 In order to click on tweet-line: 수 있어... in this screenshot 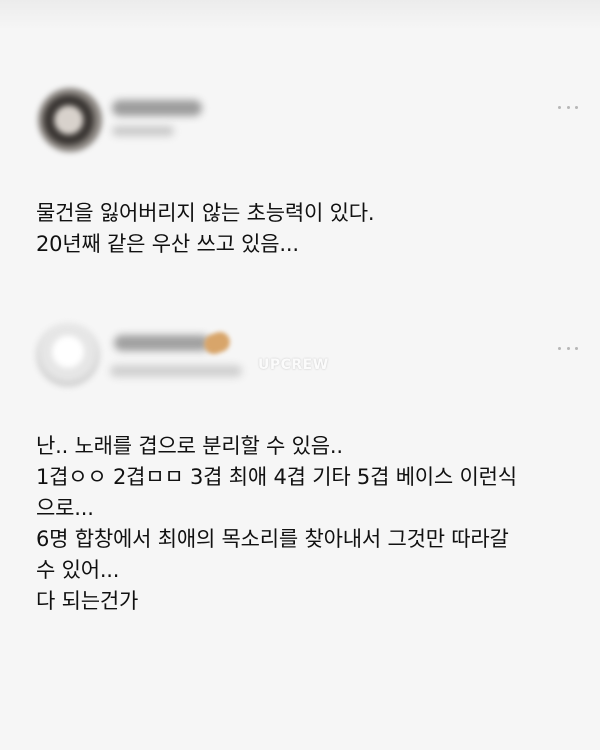, I will do `click(78, 570)`.